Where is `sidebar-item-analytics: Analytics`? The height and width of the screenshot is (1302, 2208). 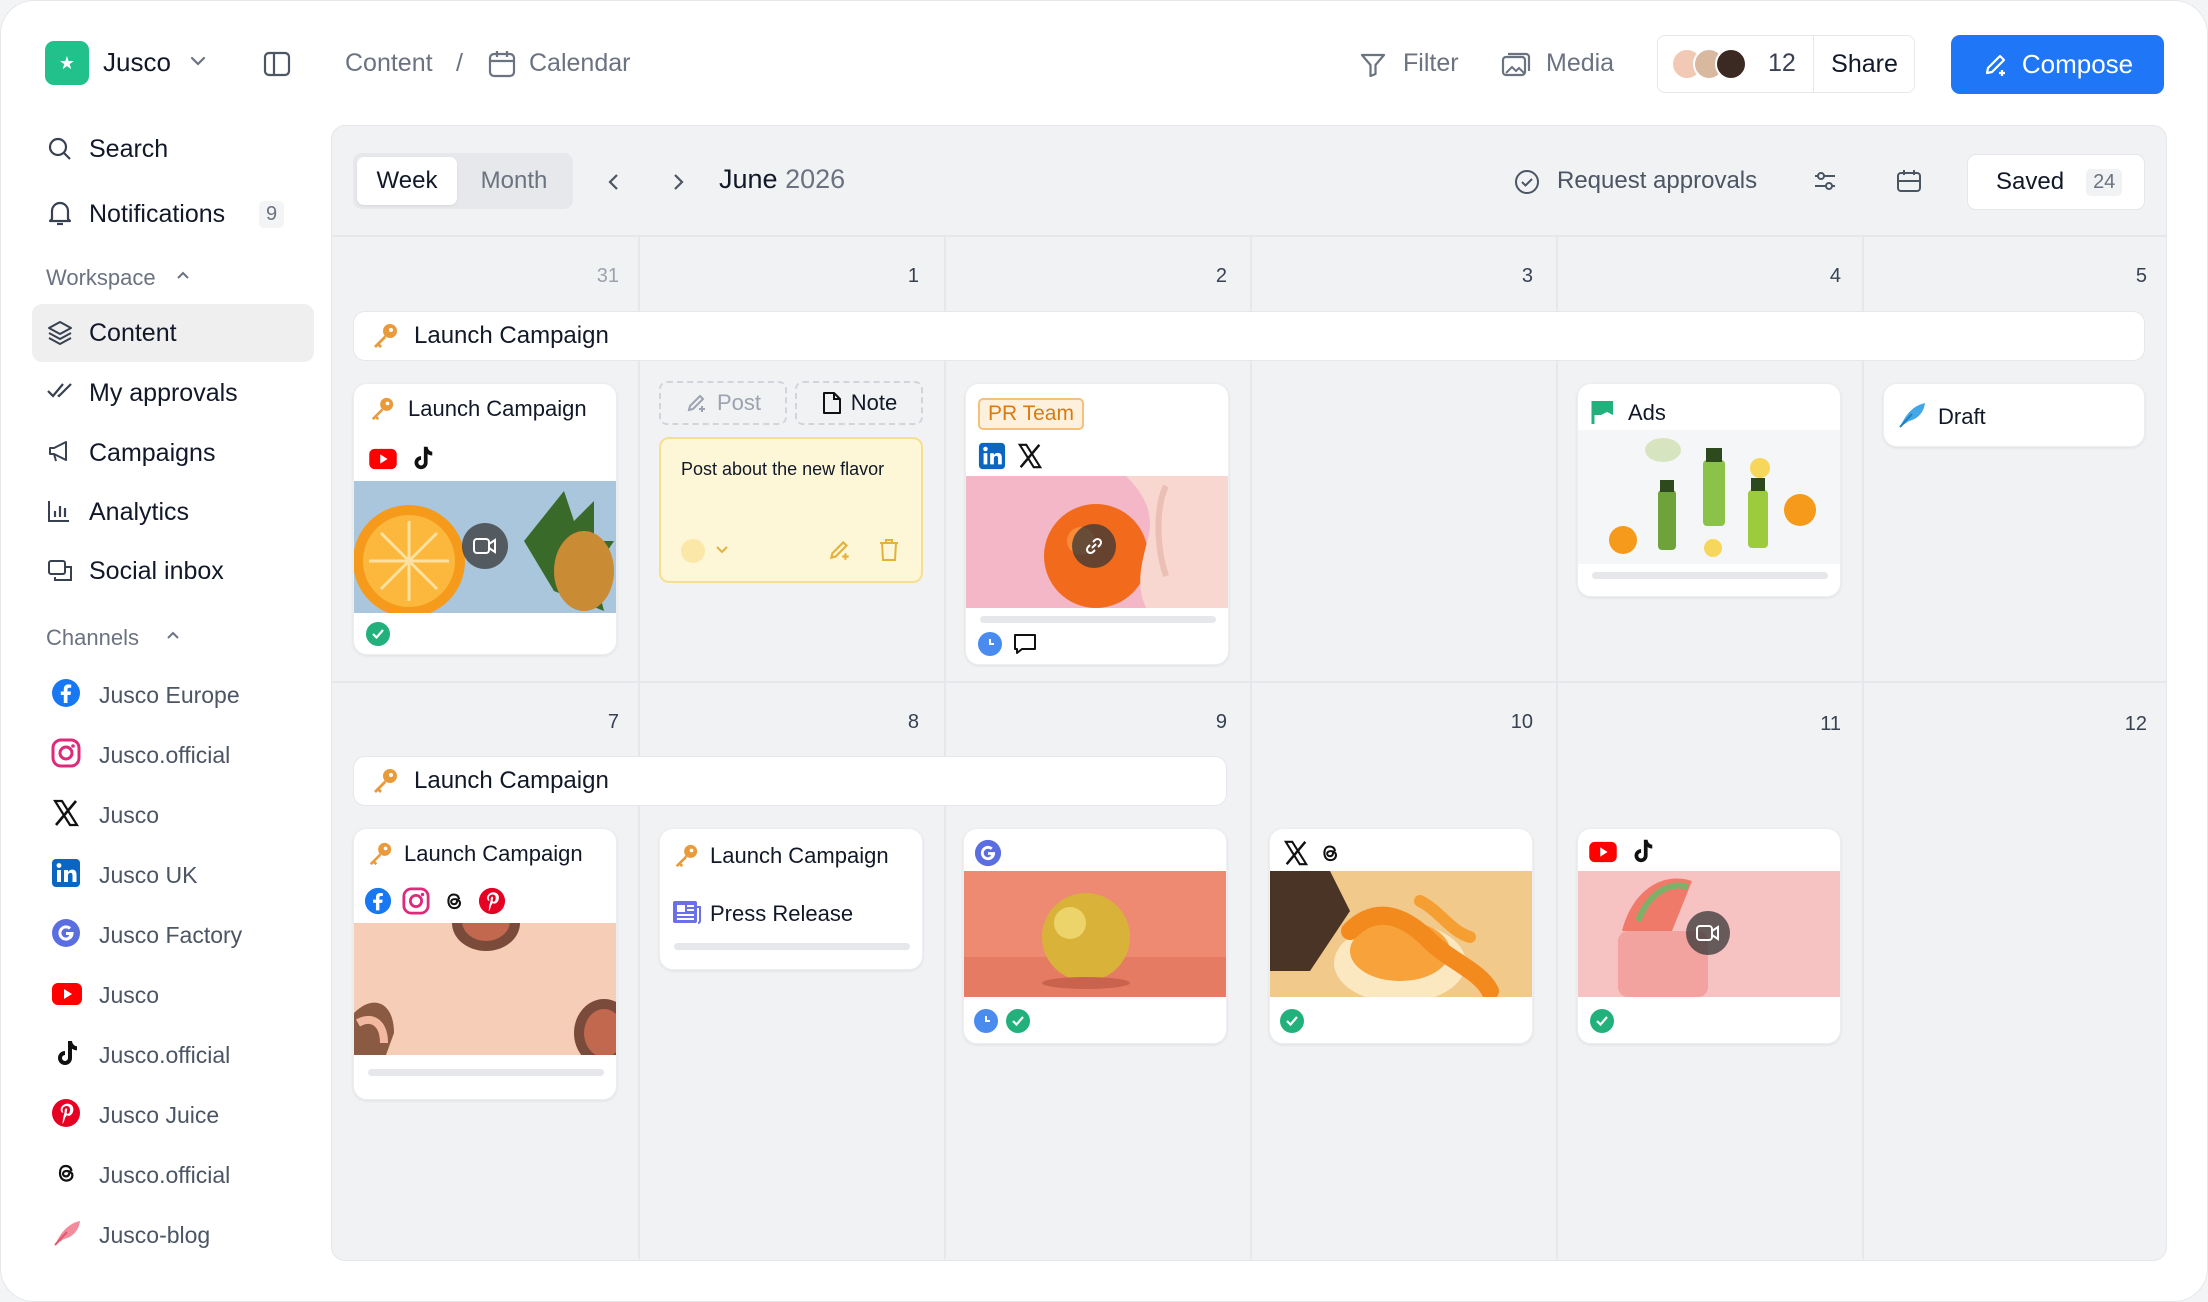
sidebar-item-analytics: Analytics is located at coordinates (139, 512).